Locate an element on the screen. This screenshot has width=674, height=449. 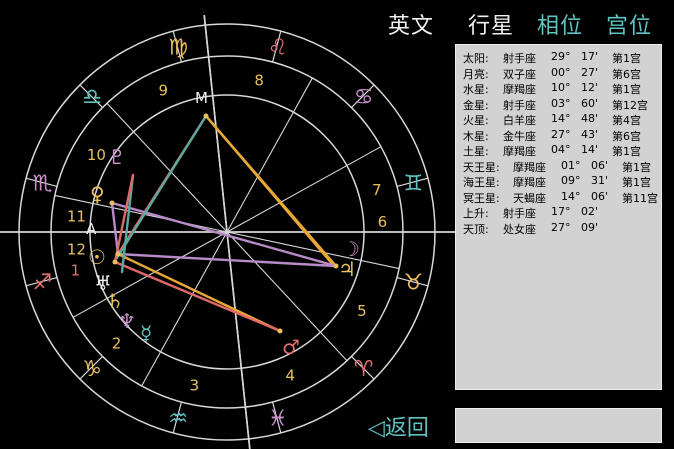
planet-sign: 双子座 is located at coordinates (519, 74).